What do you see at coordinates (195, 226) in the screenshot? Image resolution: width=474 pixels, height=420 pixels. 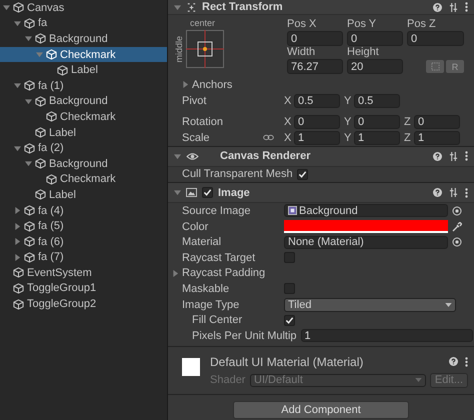 I see `property-label: Color` at bounding box center [195, 226].